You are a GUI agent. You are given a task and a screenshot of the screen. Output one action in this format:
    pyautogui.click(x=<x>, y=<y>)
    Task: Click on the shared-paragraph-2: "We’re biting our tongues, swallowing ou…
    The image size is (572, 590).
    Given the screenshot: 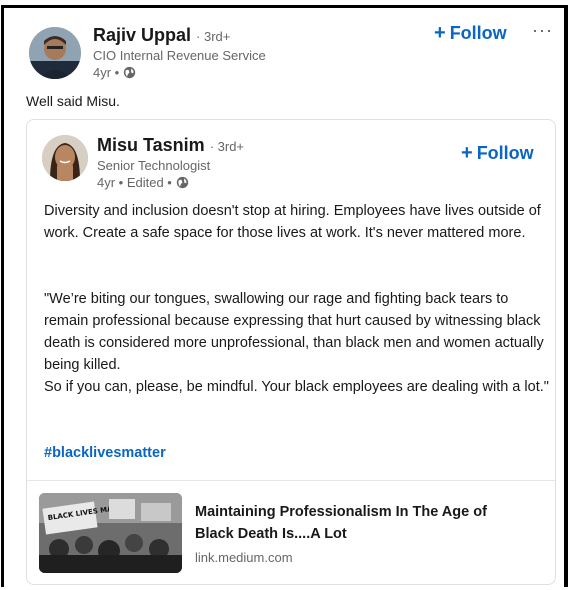 What is the action you would take?
    pyautogui.click(x=294, y=332)
    